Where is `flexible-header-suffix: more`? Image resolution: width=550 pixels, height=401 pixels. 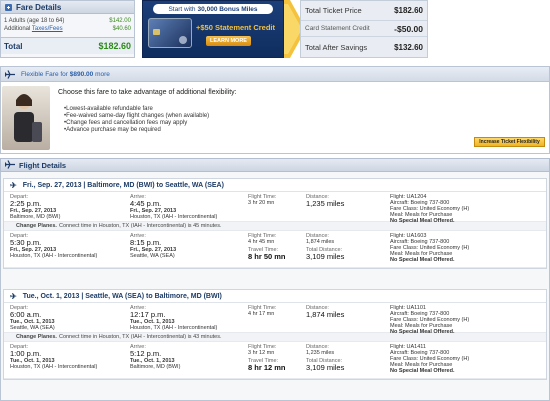 flexible-header-suffix: more is located at coordinates (101, 74).